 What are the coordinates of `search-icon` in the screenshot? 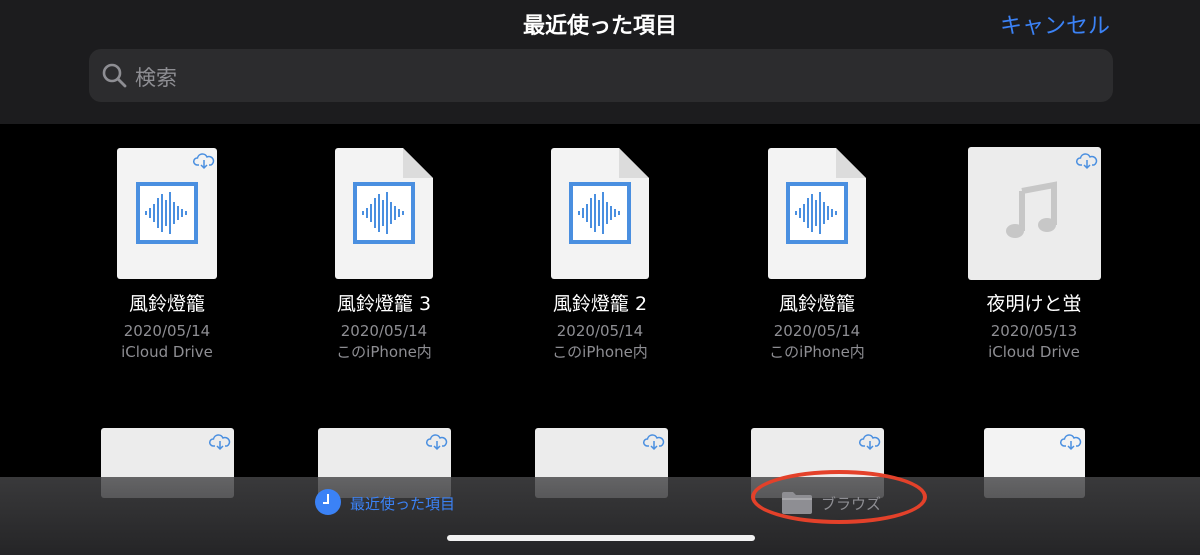 It's located at (114, 75).